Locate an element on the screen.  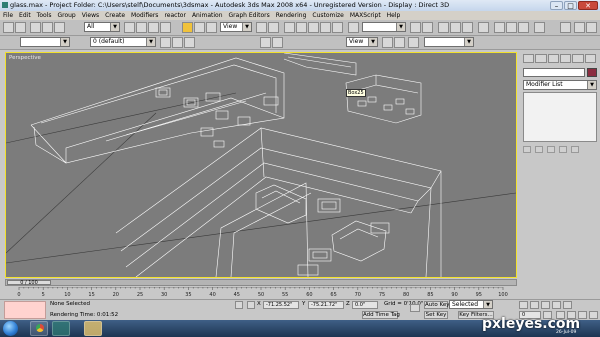
select-and-rotate-icon is located at coordinates (199, 27).